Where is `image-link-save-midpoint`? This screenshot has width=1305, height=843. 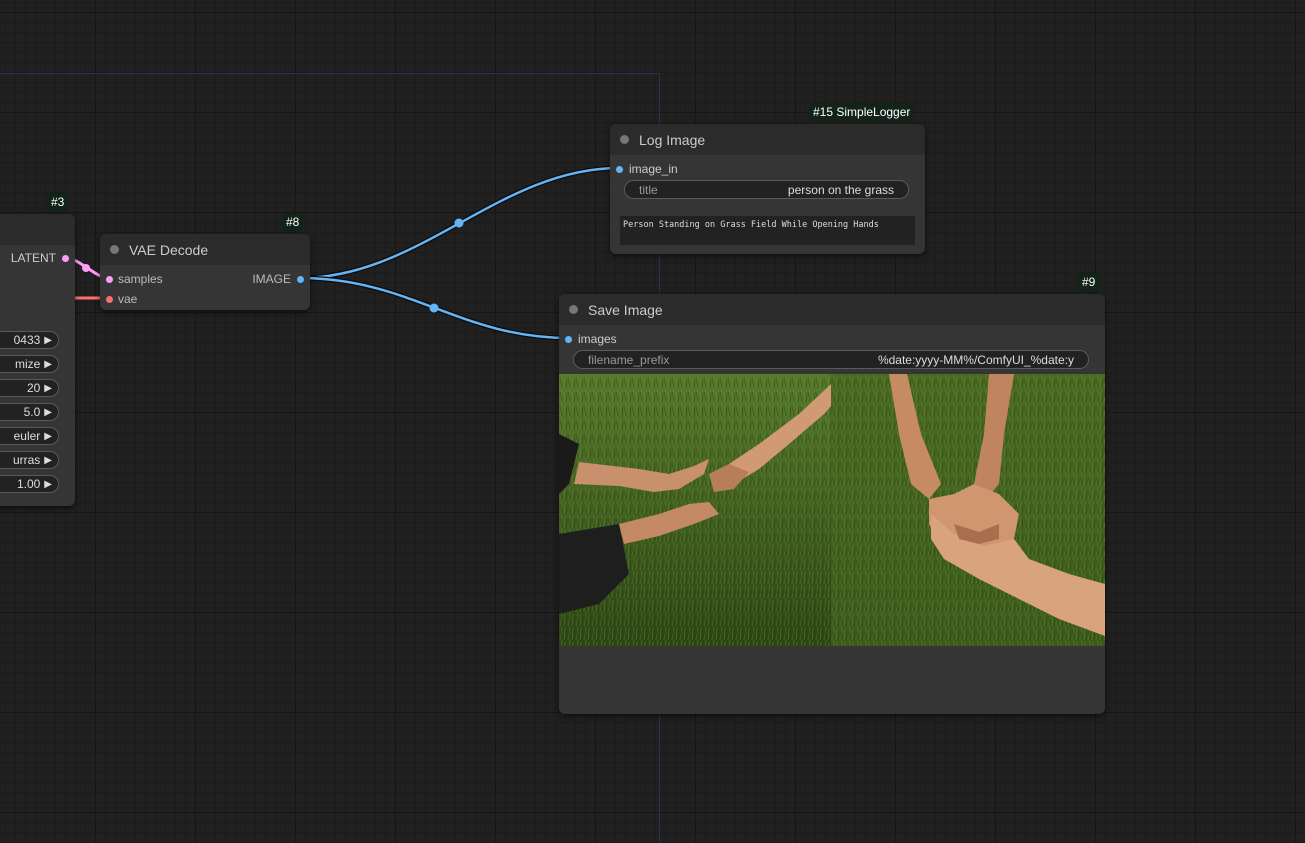
image-link-save-midpoint is located at coordinates (434, 308).